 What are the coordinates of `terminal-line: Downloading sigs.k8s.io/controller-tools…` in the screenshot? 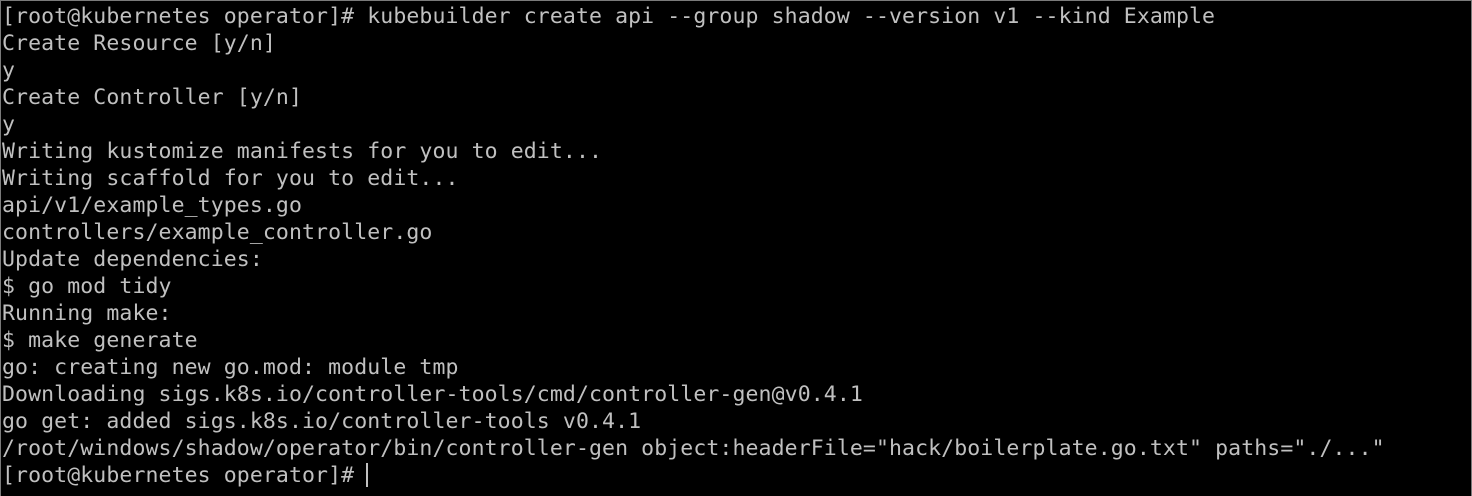 It's located at (432, 394).